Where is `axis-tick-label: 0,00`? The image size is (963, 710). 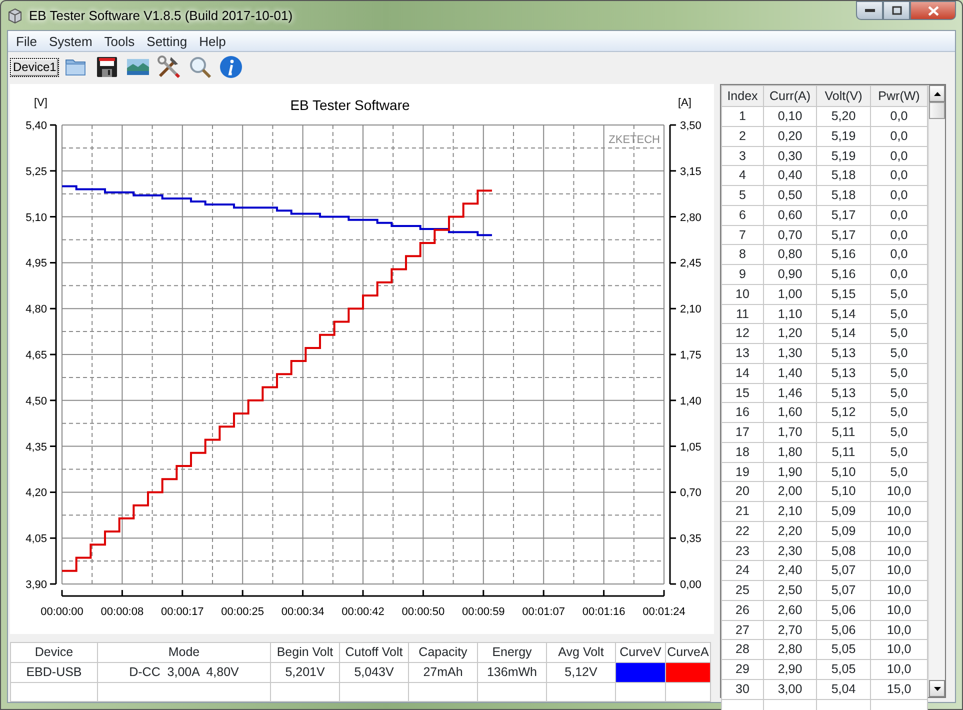
axis-tick-label: 0,00 is located at coordinates (691, 585).